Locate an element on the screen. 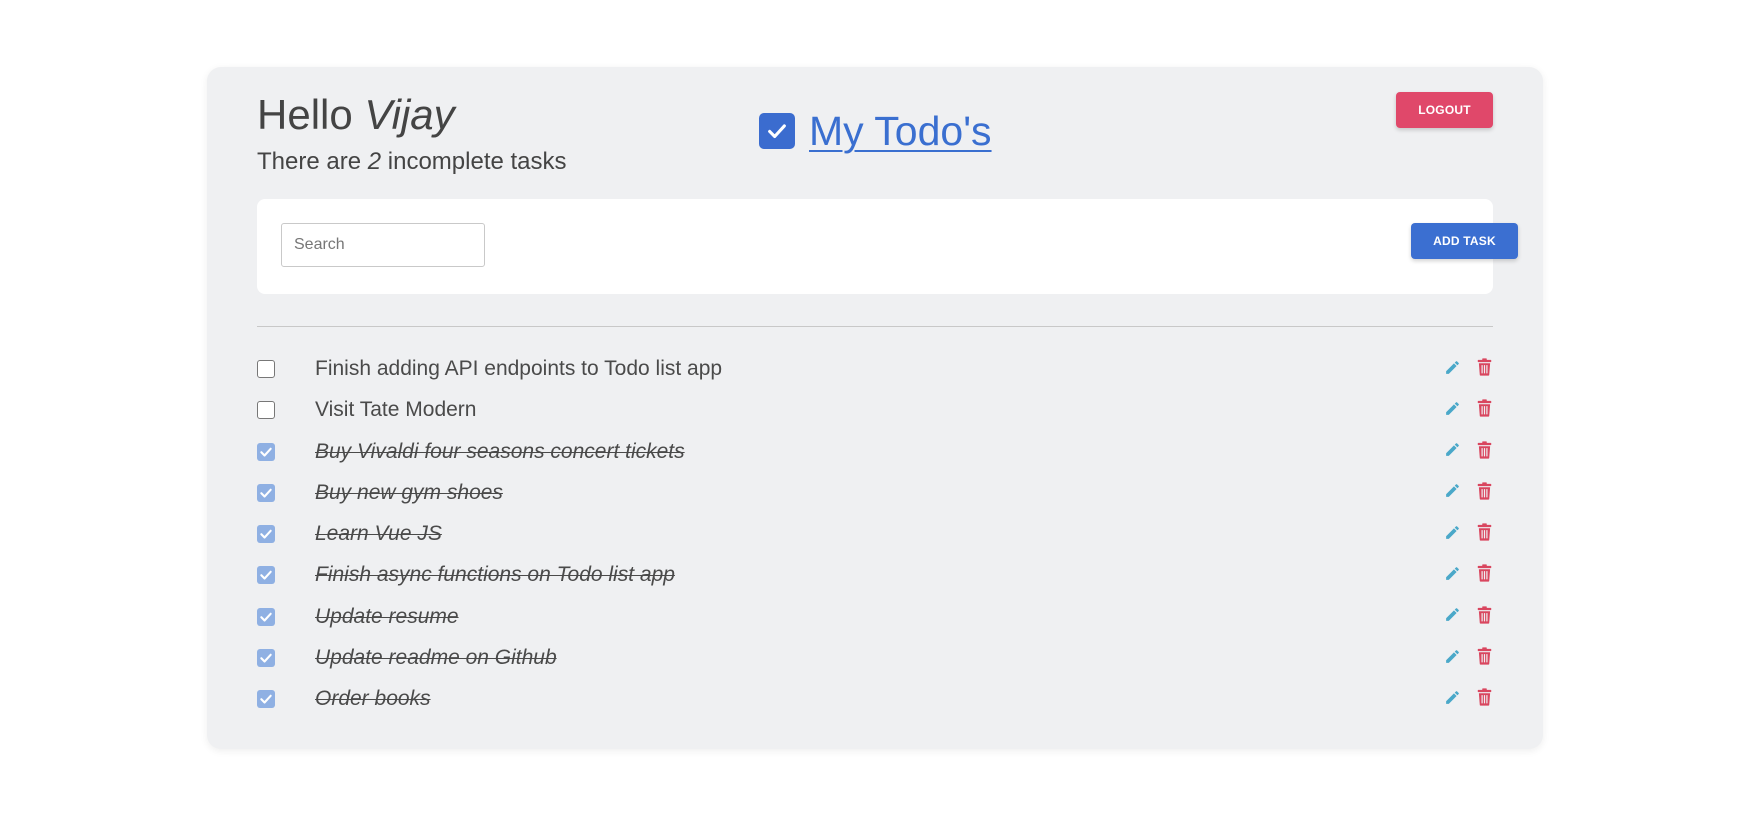 The image size is (1750, 815). task-item: Learn Vue JS is located at coordinates (875, 538).